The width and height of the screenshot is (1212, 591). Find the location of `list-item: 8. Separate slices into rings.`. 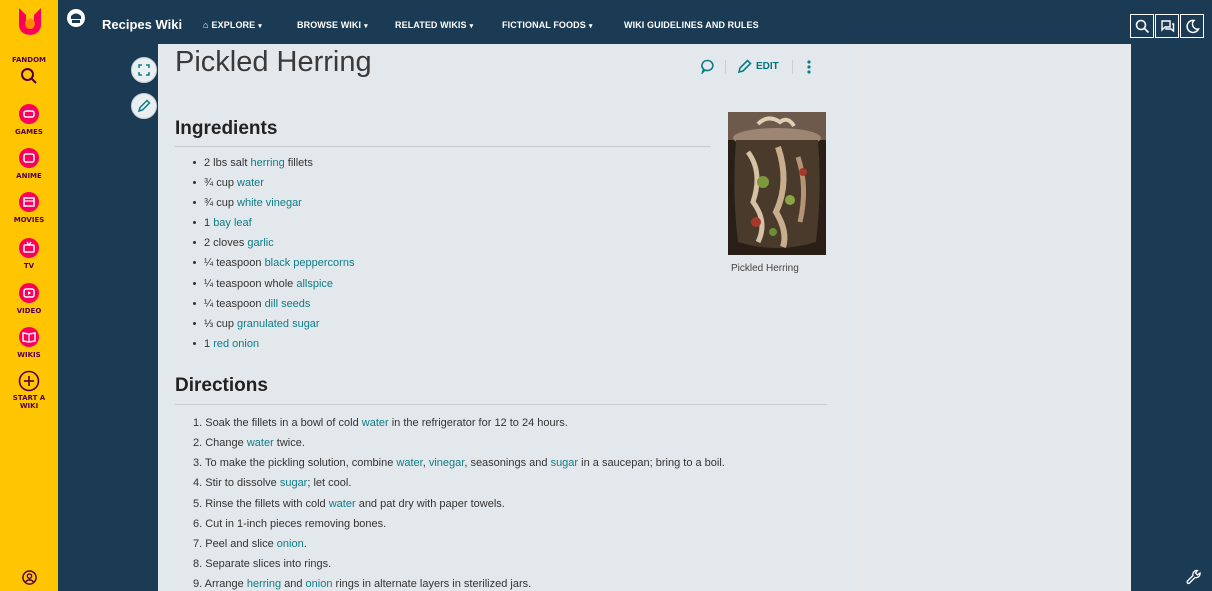

list-item: 8. Separate slices into rings. is located at coordinates (459, 567).